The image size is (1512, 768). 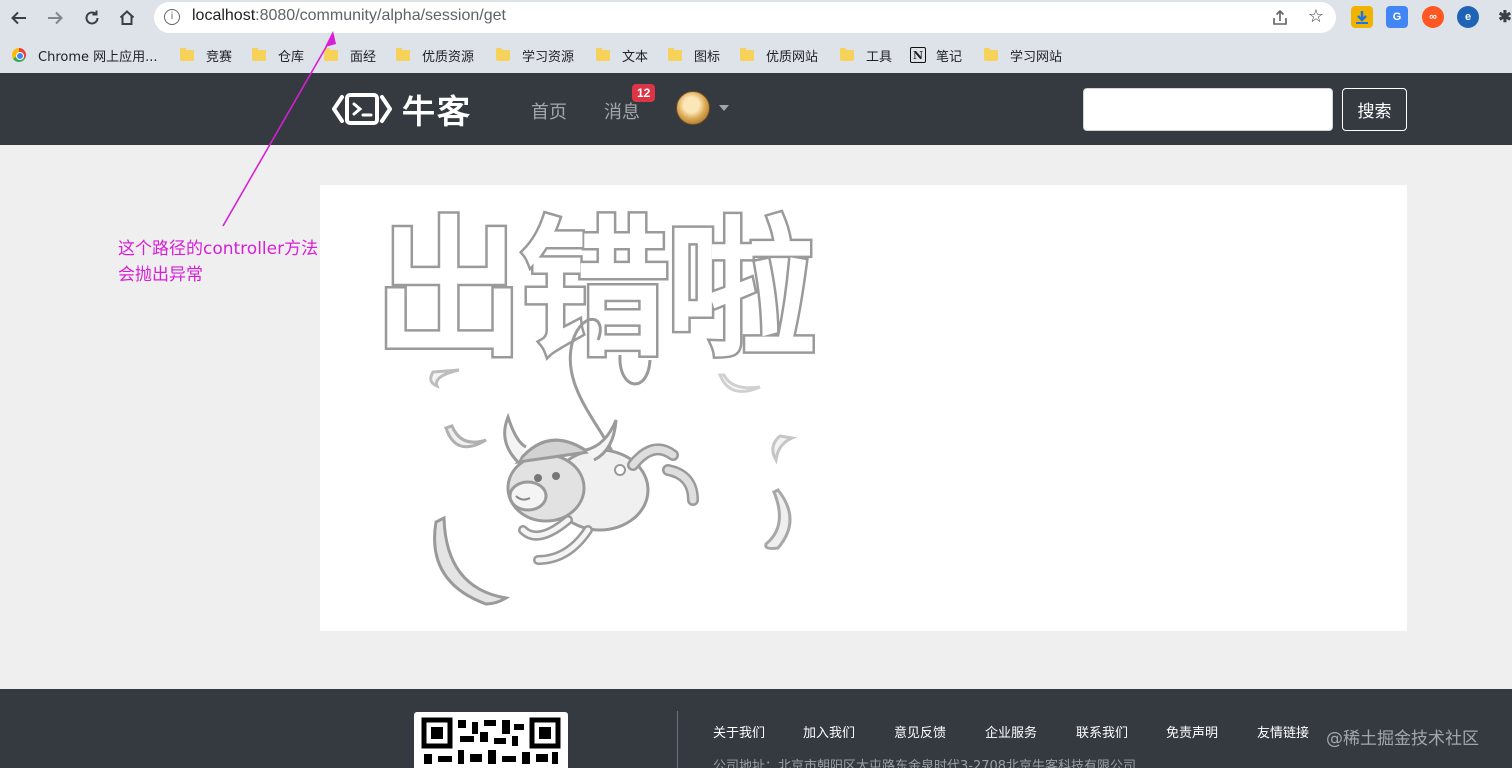 I want to click on error-title: 出错啦, so click(x=593, y=291).